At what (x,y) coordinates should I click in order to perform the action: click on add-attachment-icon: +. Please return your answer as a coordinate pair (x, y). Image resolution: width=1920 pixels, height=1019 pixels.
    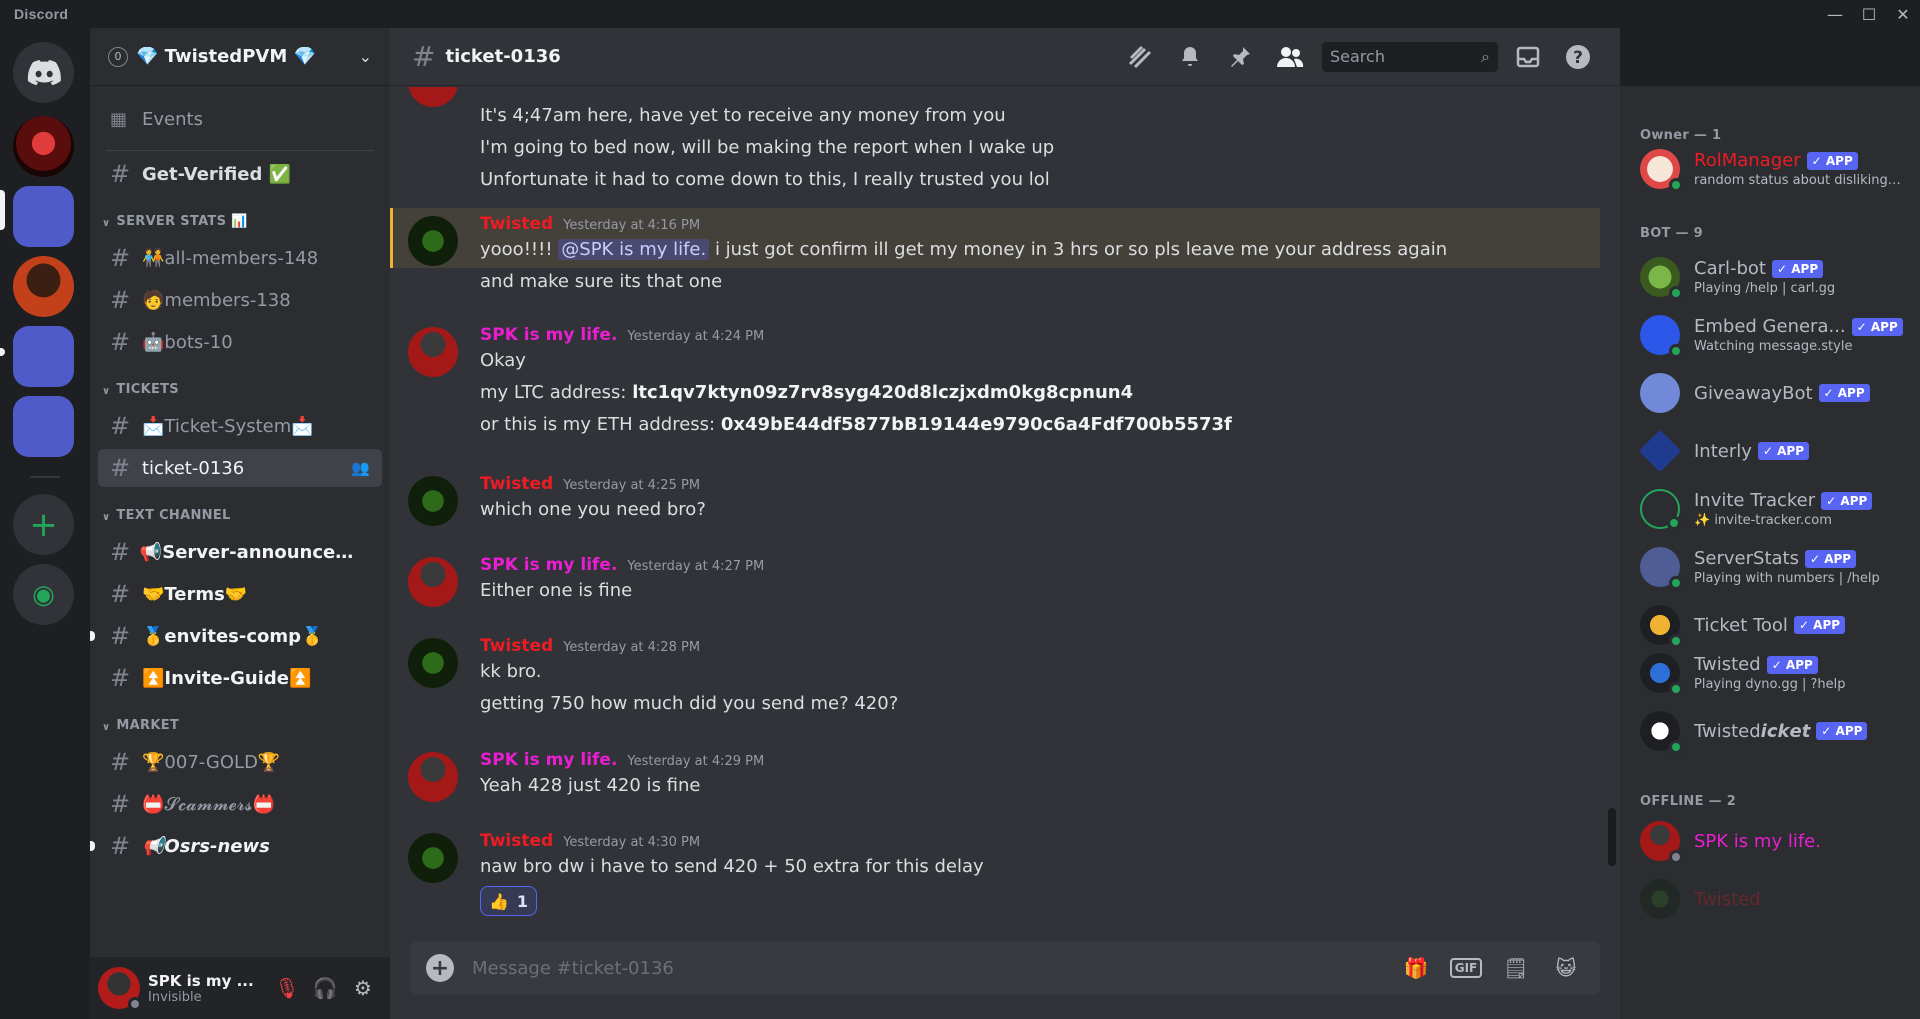
    Looking at the image, I should click on (440, 968).